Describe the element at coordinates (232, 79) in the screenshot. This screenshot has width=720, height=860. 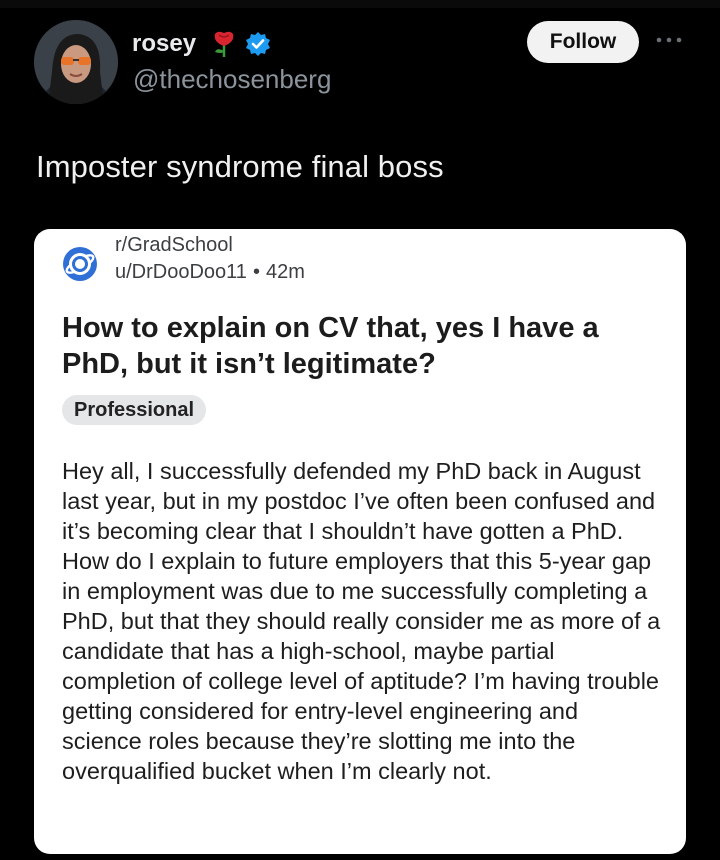
I see `author-handle: @thechosenberg` at that location.